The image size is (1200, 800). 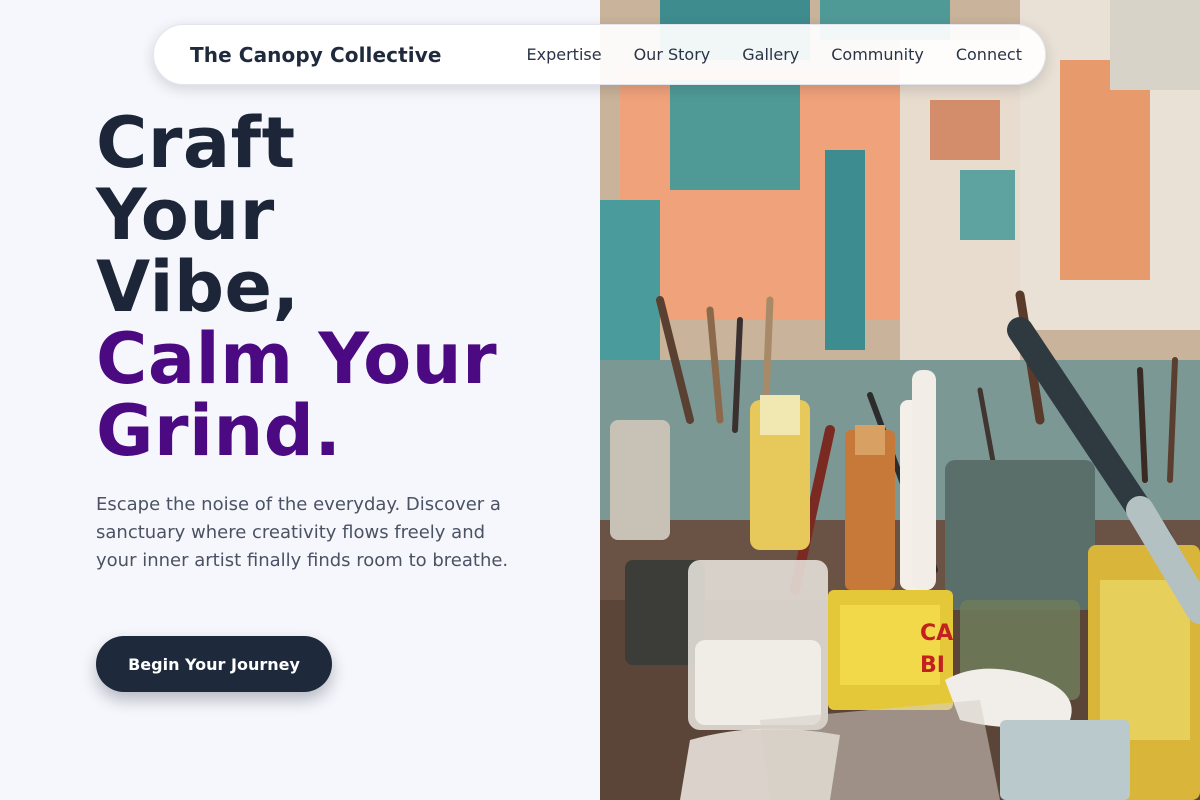 What do you see at coordinates (219, 431) in the screenshot?
I see `headline-line-5: Grind.` at bounding box center [219, 431].